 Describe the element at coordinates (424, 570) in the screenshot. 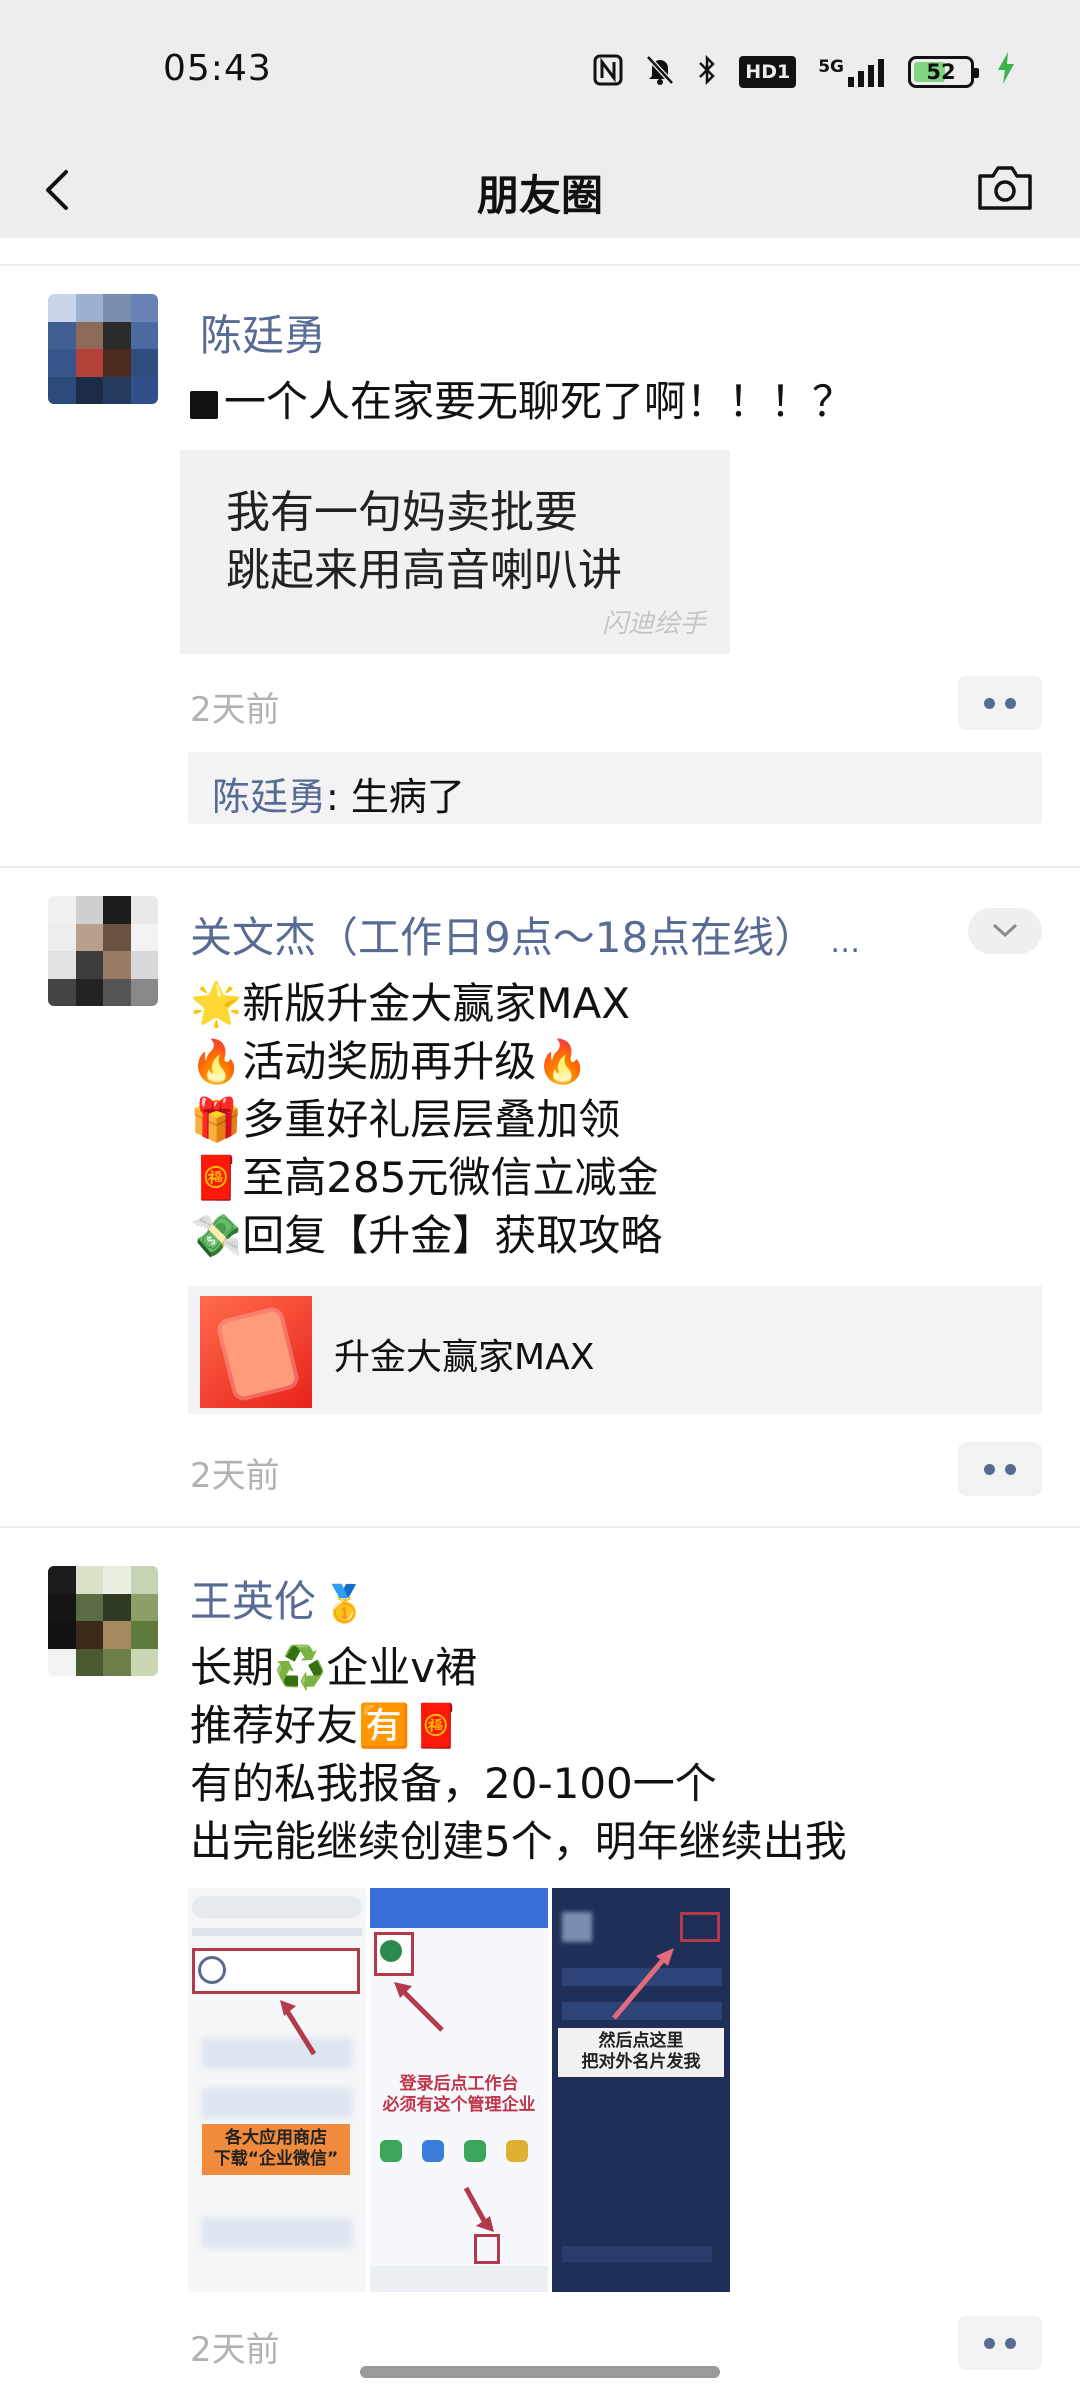

I see `image-text-line: 跳起来用高音喇叭讲` at that location.